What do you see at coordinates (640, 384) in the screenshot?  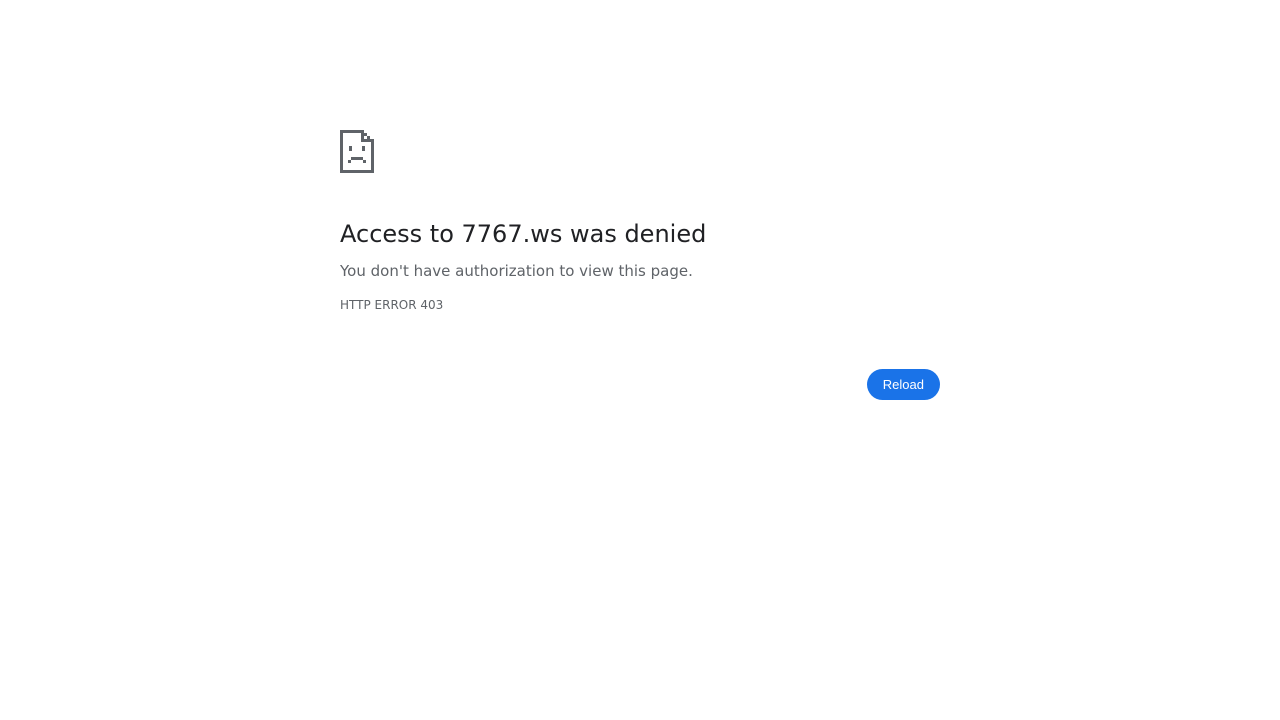 I see `button-row: Reload` at bounding box center [640, 384].